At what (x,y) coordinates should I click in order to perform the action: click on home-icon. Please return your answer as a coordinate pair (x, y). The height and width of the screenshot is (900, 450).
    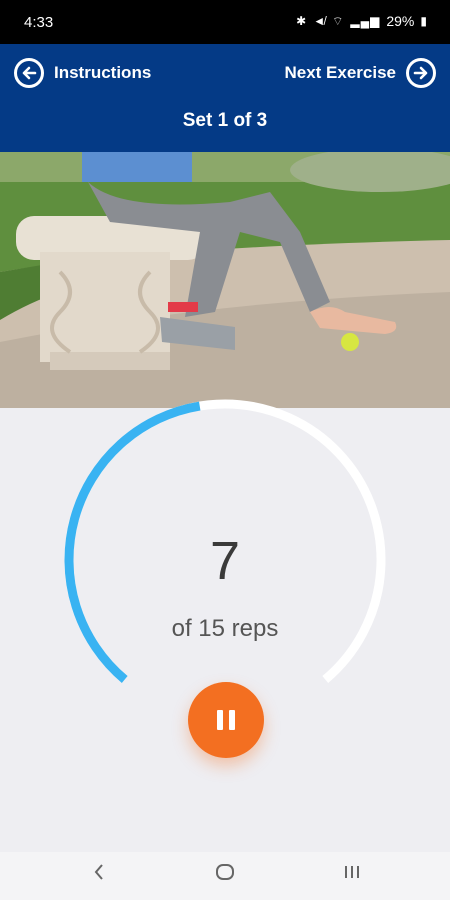
    Looking at the image, I should click on (225, 875).